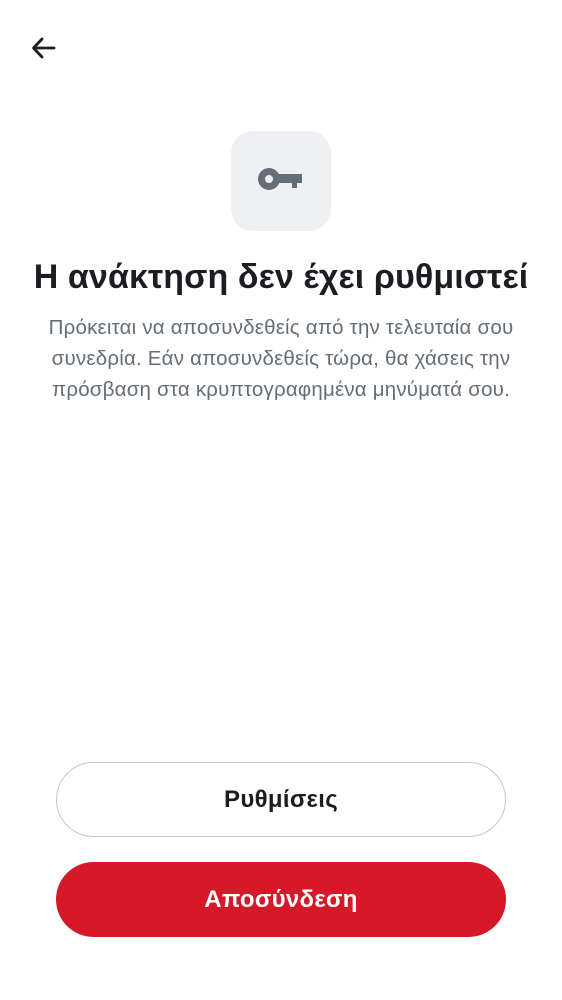  I want to click on logout-button: Αποσύνδεση, so click(281, 899).